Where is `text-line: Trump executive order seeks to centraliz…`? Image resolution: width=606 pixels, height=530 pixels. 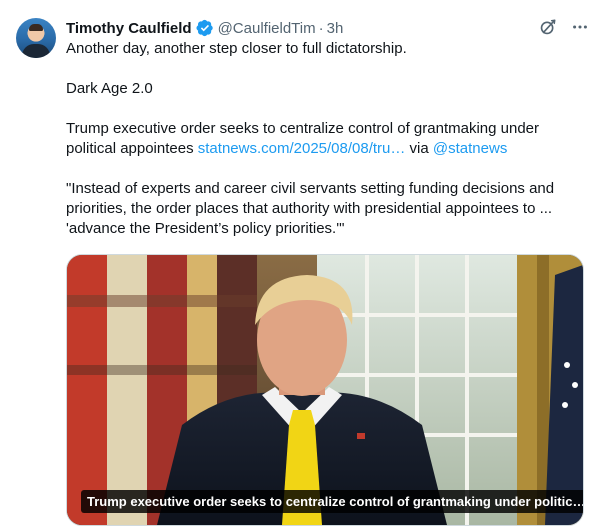 text-line: Trump executive order seeks to centraliz… is located at coordinates (303, 128).